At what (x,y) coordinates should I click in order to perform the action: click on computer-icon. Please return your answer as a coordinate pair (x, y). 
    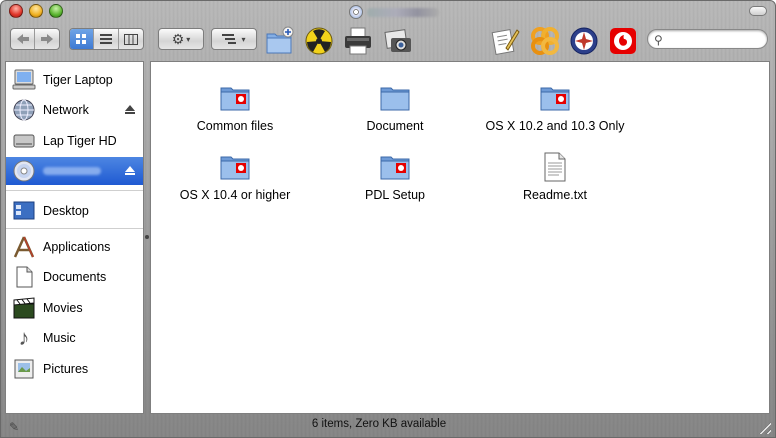
    Looking at the image, I should click on (24, 79).